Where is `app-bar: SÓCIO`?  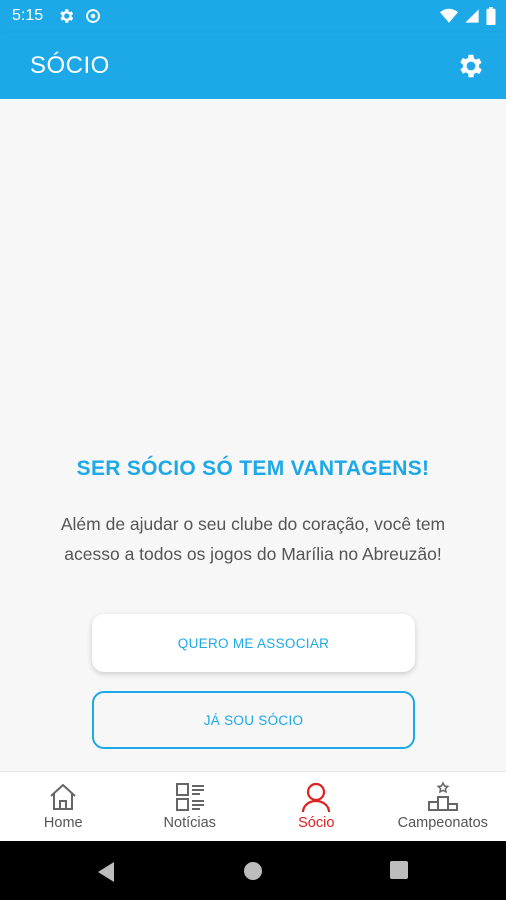
app-bar: SÓCIO is located at coordinates (253, 66).